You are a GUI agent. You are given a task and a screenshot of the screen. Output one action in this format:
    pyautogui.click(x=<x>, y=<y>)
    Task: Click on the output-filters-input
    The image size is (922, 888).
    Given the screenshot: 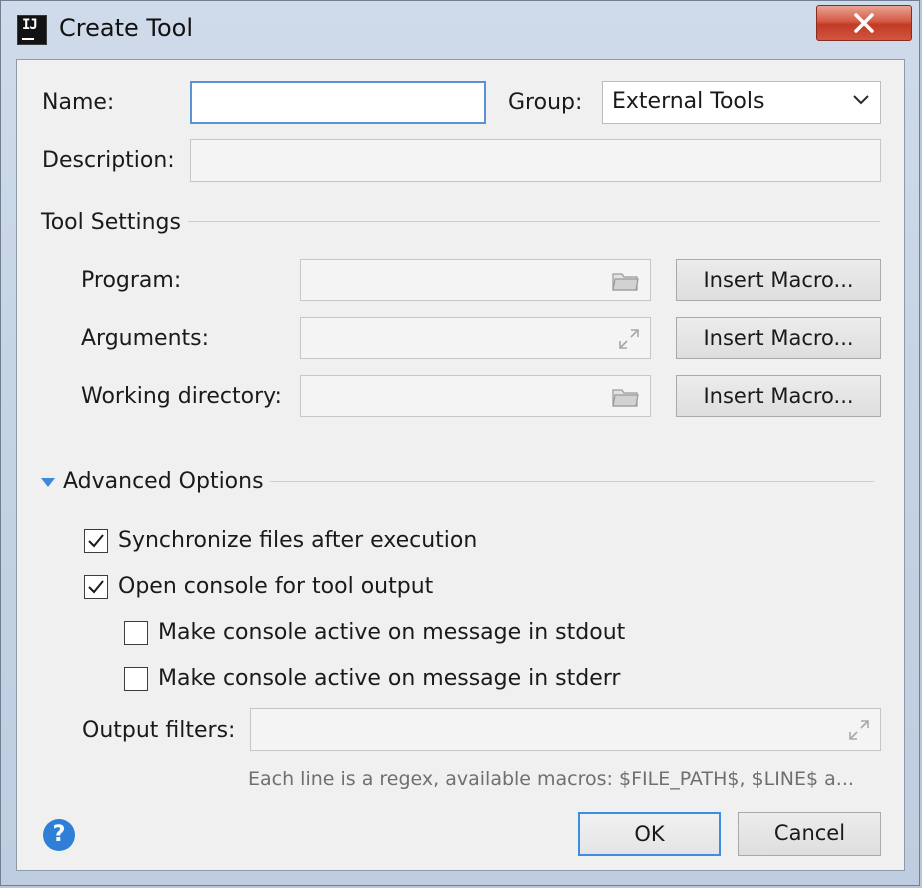 What is the action you would take?
    pyautogui.click(x=565, y=729)
    